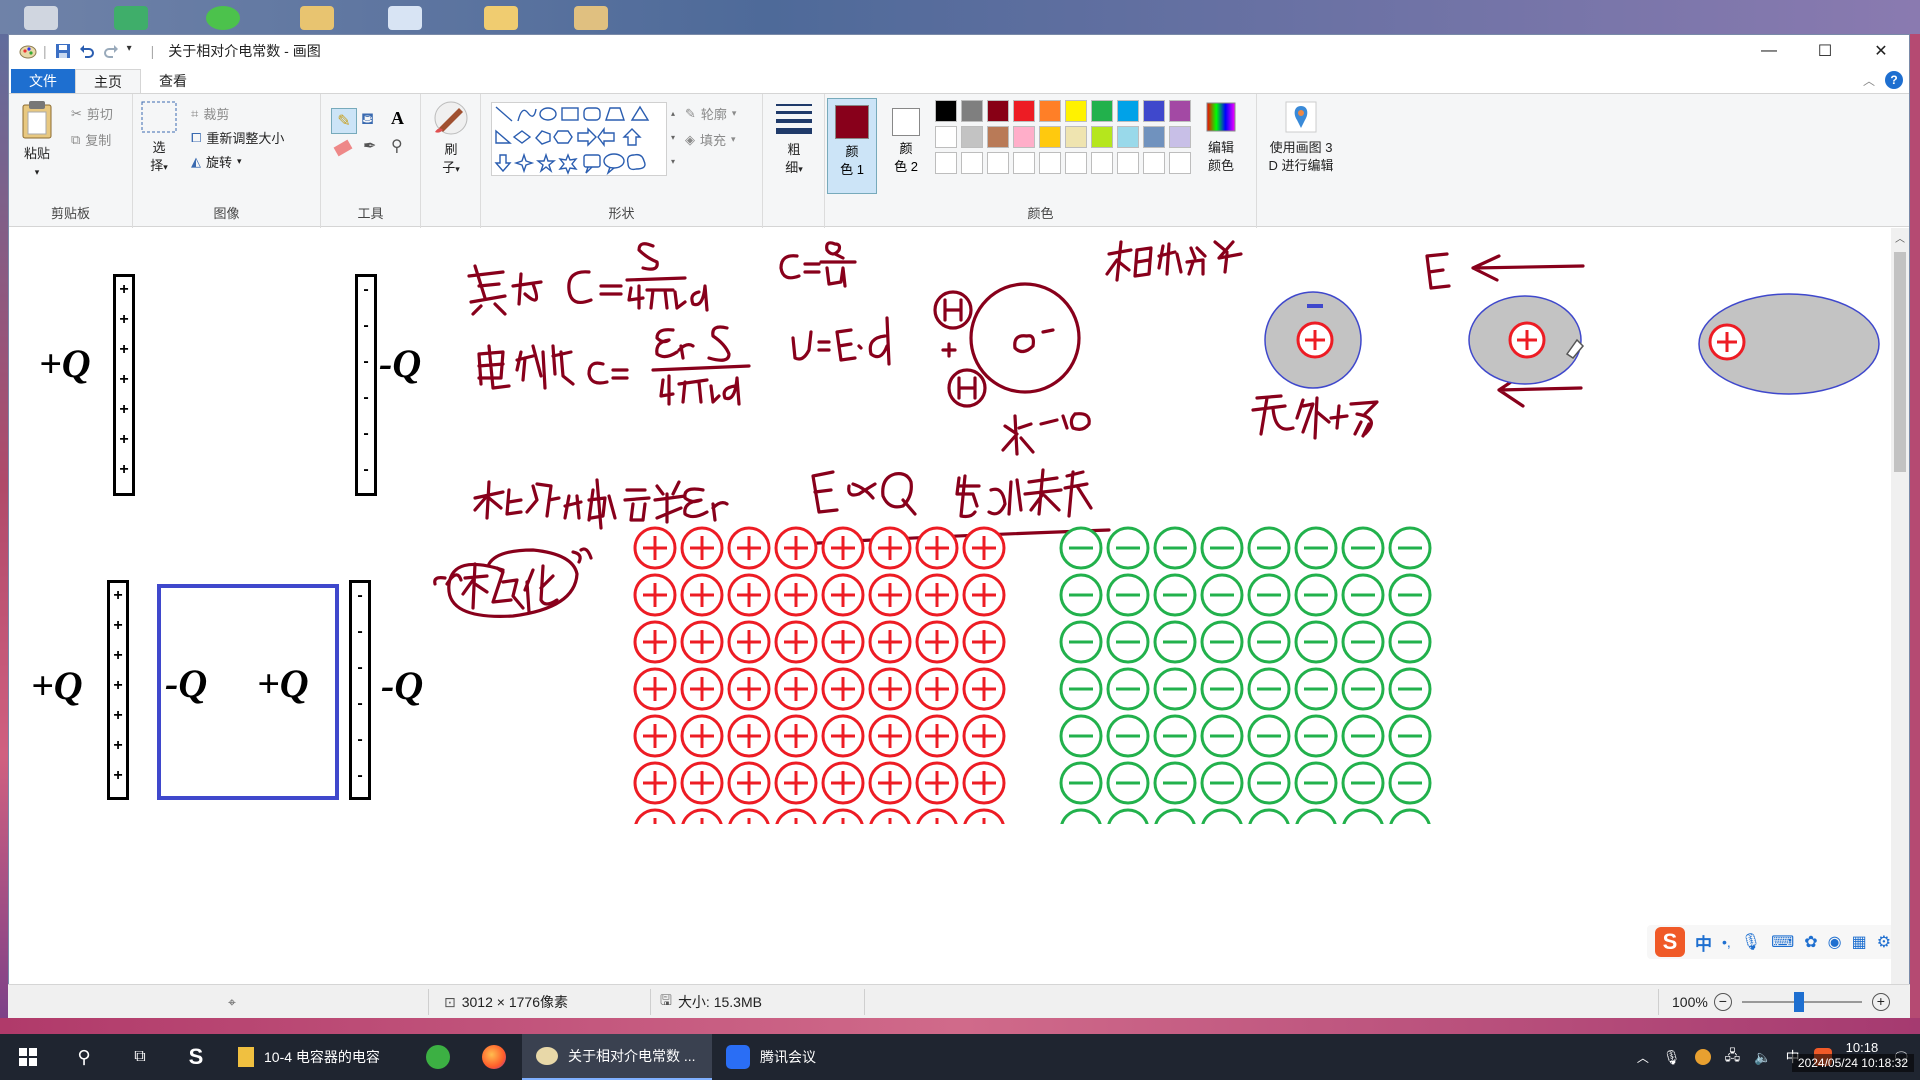 Image resolution: width=1920 pixels, height=1080 pixels. I want to click on start-button, so click(28, 1057).